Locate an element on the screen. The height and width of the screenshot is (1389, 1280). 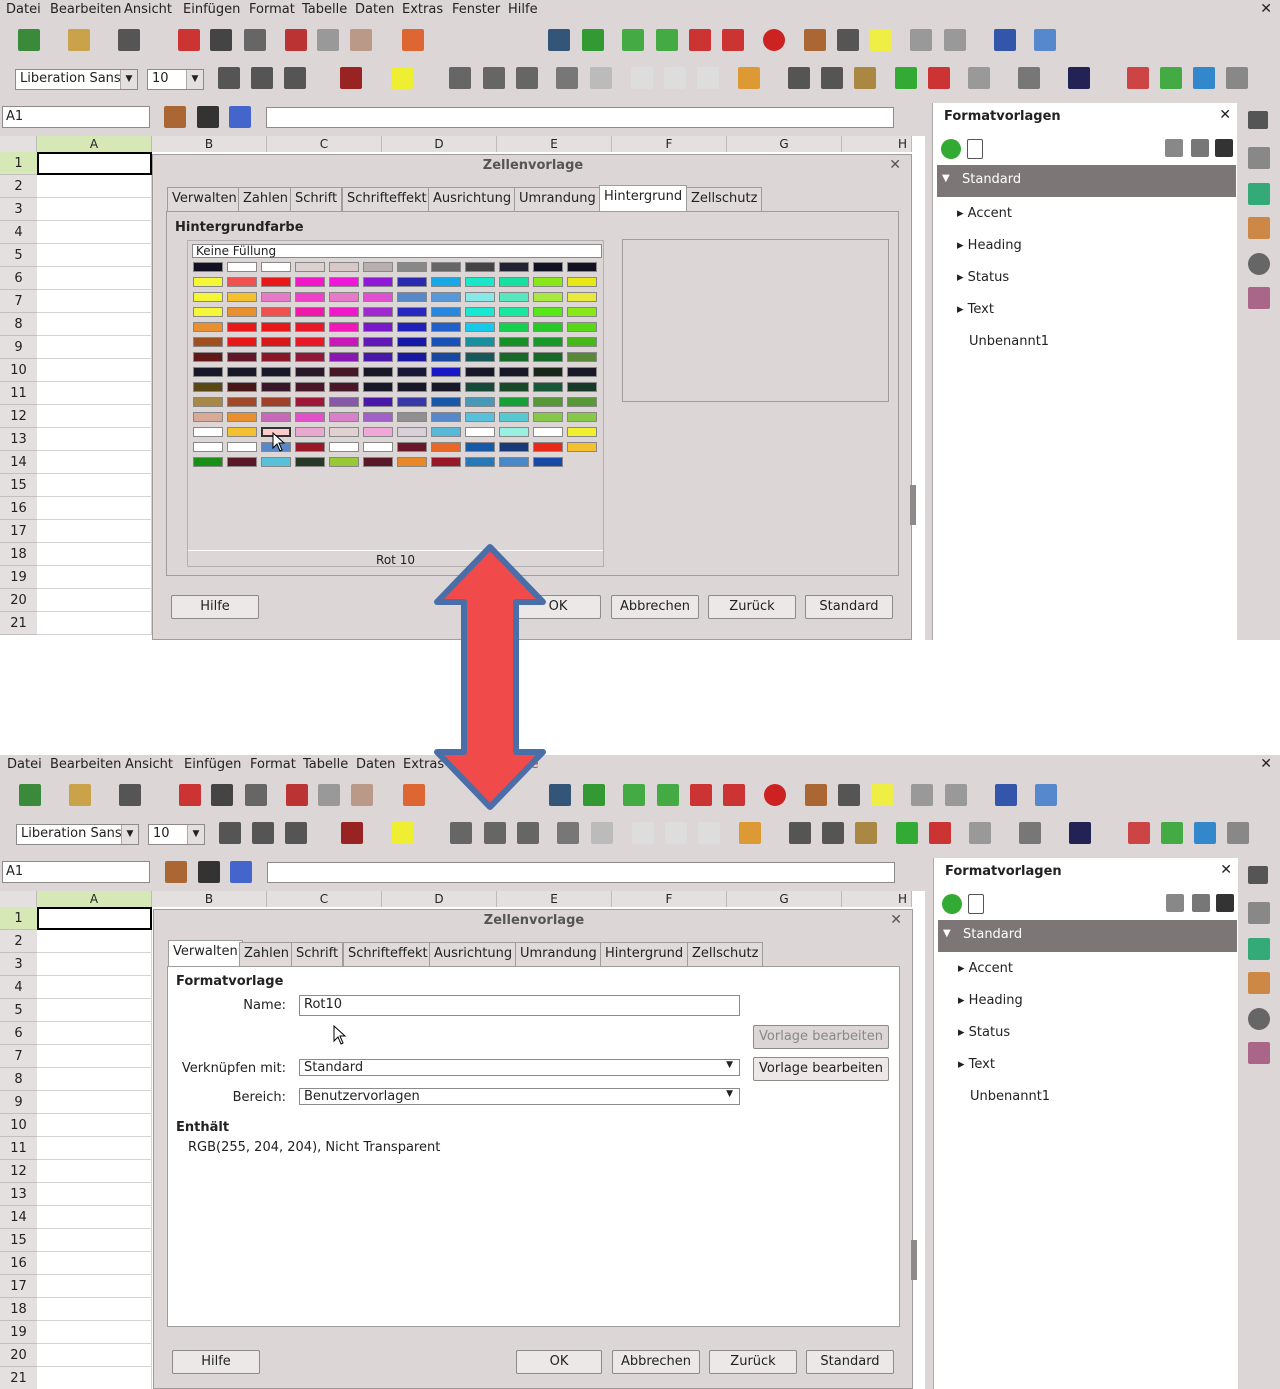
save-icon is located at coordinates (129, 40).